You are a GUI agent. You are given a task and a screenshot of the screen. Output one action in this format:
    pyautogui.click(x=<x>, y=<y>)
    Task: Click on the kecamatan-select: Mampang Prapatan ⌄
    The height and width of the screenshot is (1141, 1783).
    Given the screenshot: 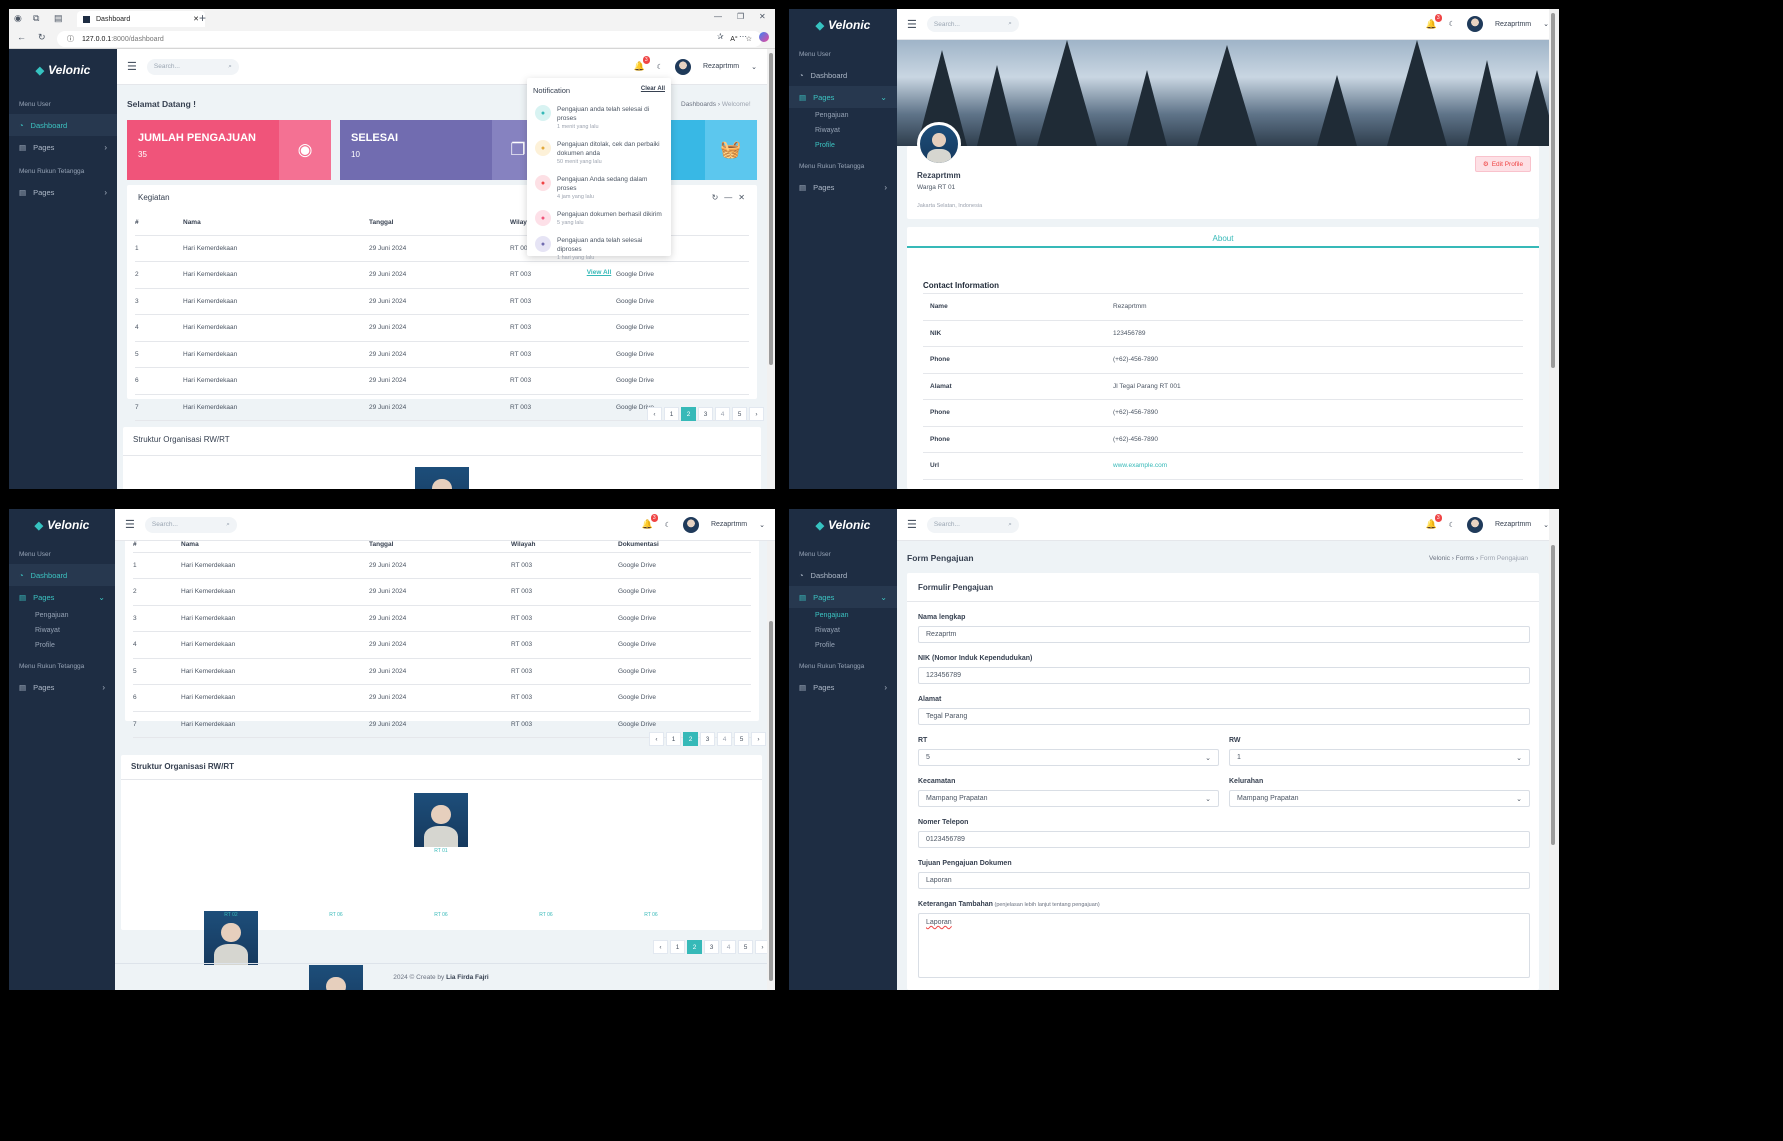 What is the action you would take?
    pyautogui.click(x=1068, y=798)
    